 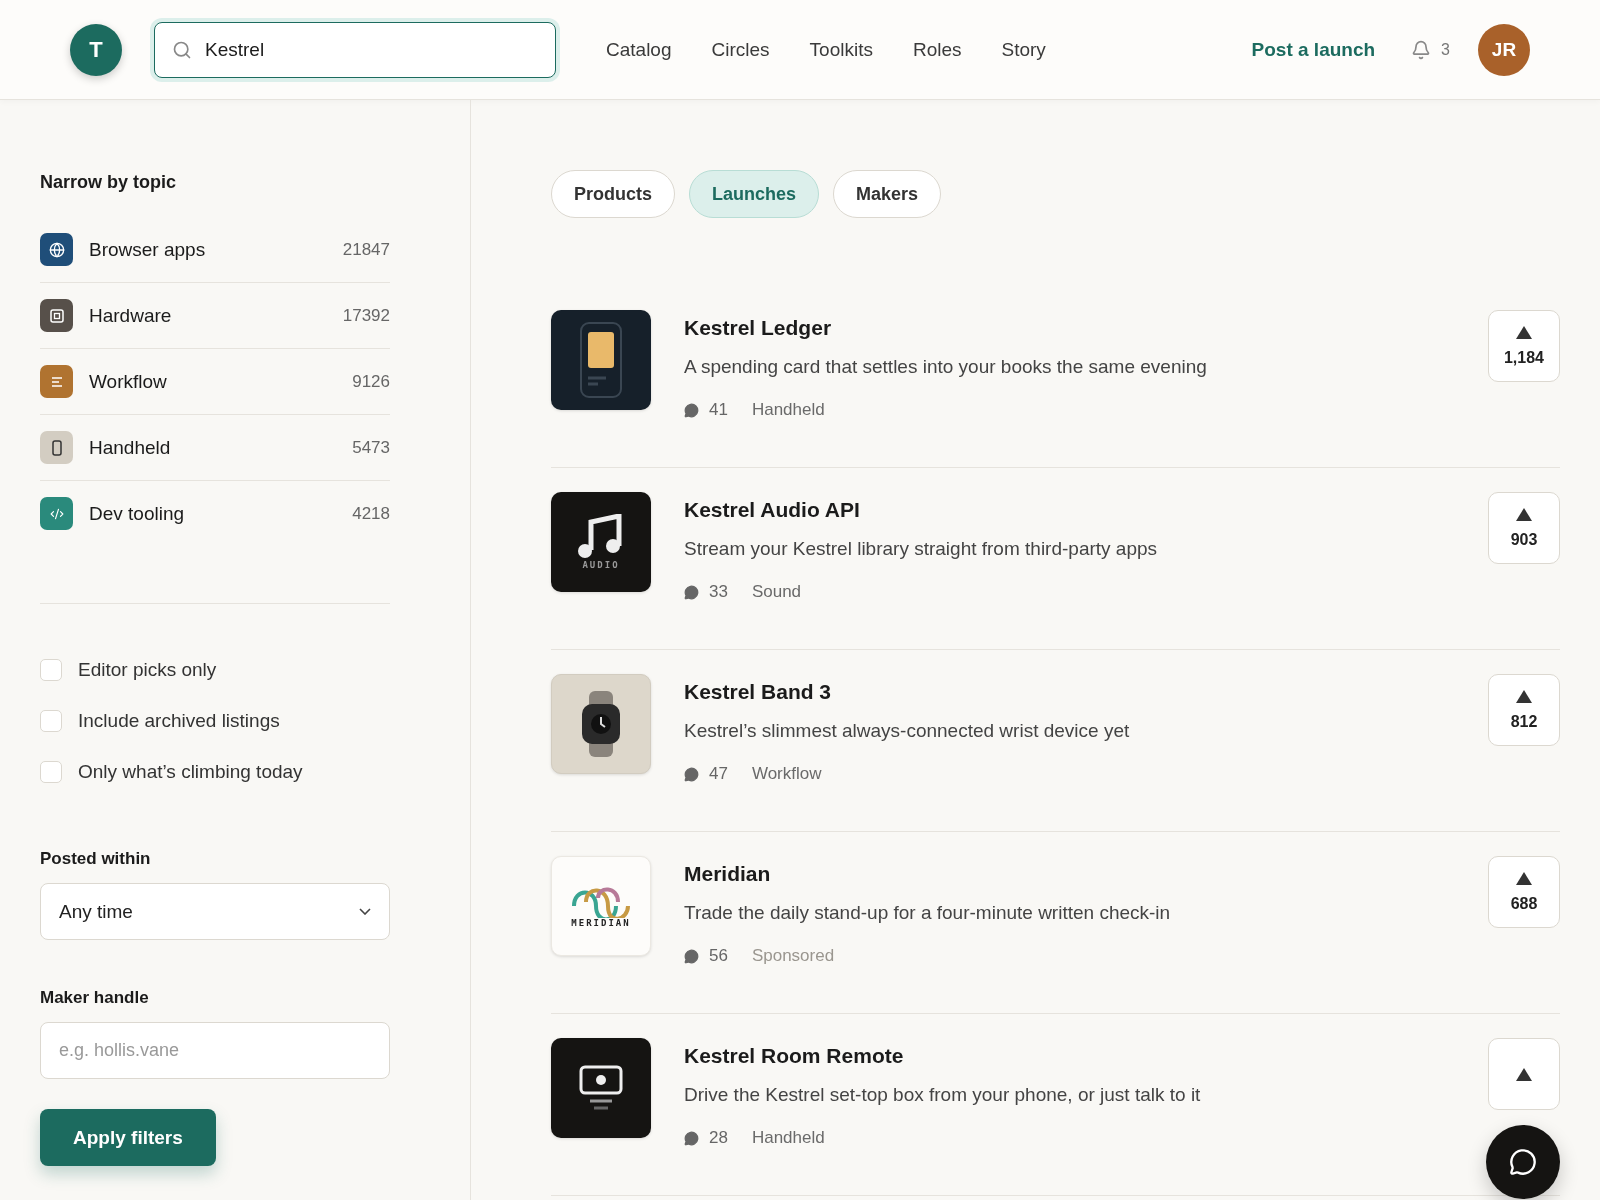 I want to click on nav-link: Circles, so click(x=740, y=49).